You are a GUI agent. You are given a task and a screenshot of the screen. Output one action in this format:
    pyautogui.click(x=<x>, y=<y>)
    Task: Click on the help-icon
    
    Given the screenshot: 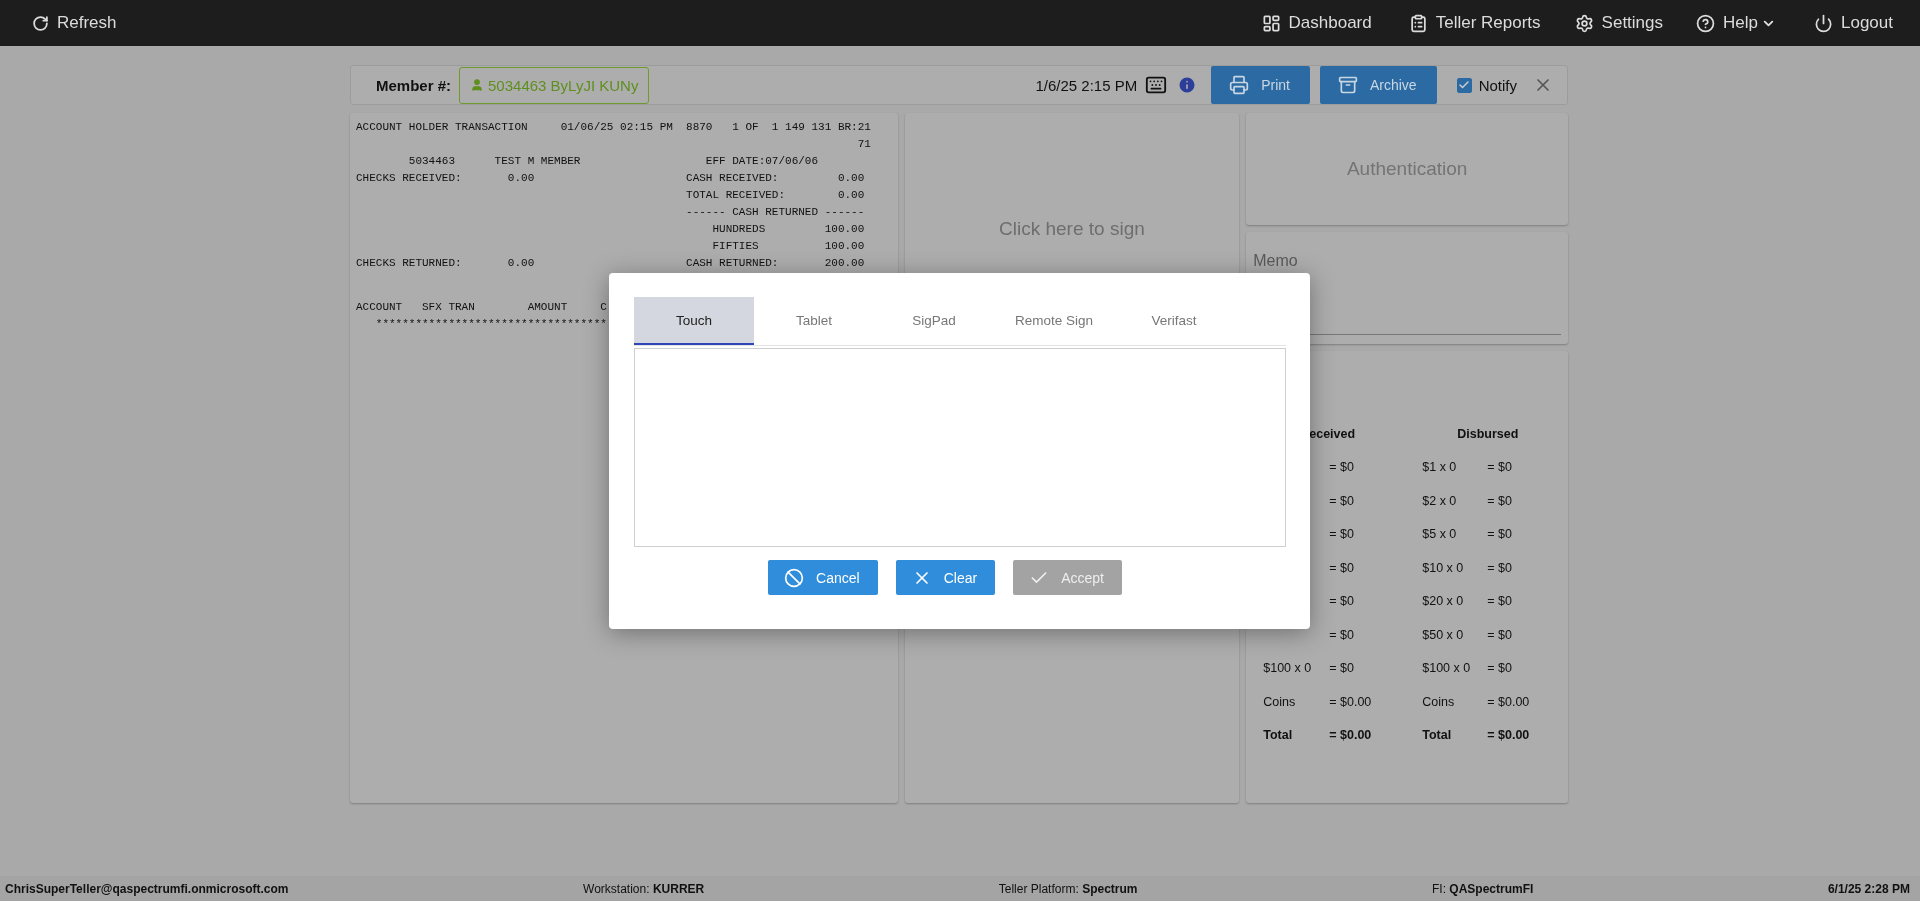 What is the action you would take?
    pyautogui.click(x=1706, y=23)
    